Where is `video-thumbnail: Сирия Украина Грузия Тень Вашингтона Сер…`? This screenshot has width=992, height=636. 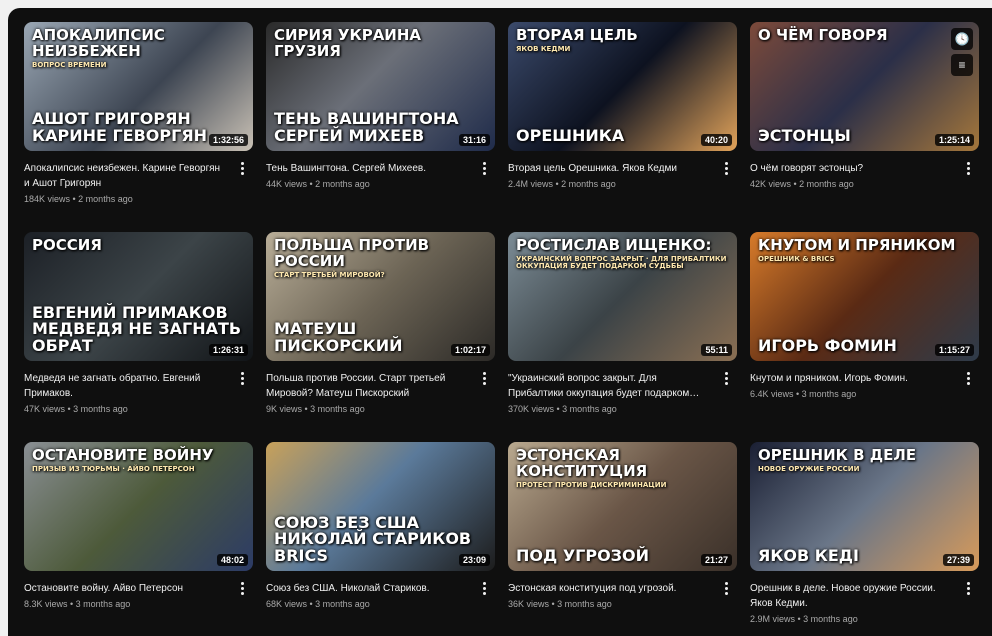
video-thumbnail: Сирия Украина Грузия Тень Вашингтона Сер… is located at coordinates (380, 86).